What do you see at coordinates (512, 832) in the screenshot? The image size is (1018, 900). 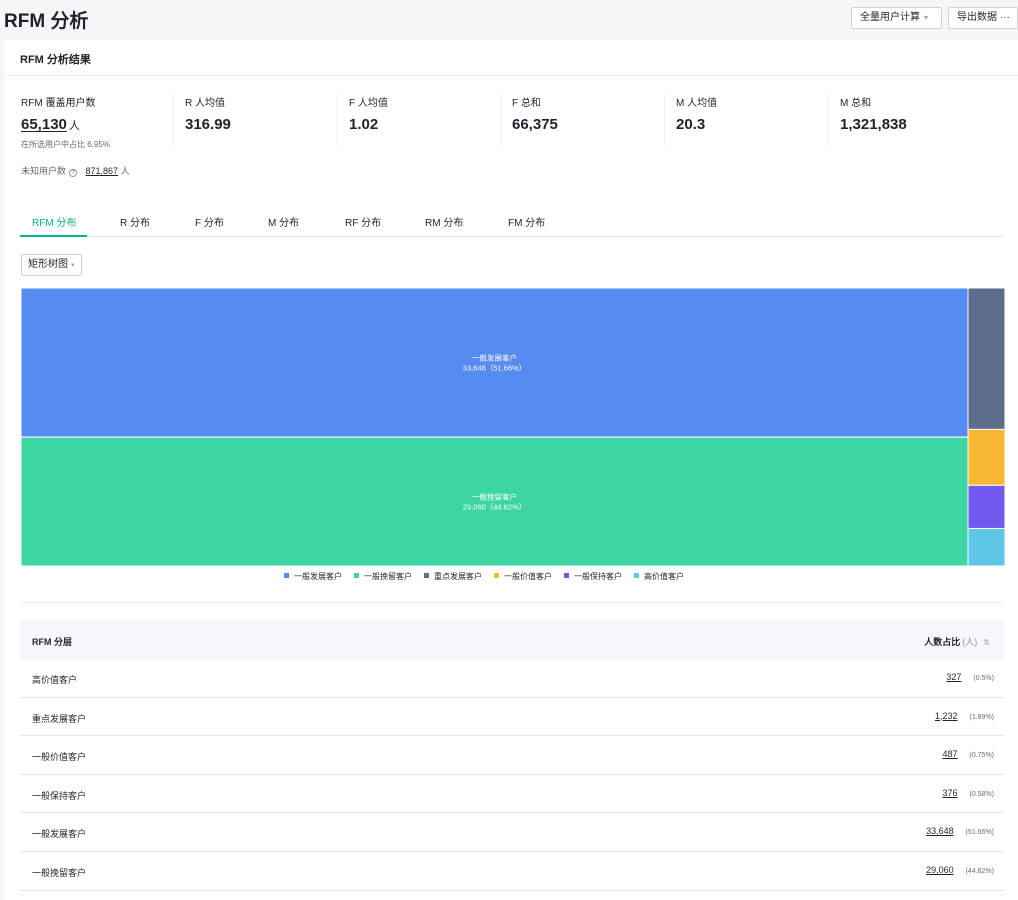 I see `table-row: 一般发展客户 33,648 (51.66%)` at bounding box center [512, 832].